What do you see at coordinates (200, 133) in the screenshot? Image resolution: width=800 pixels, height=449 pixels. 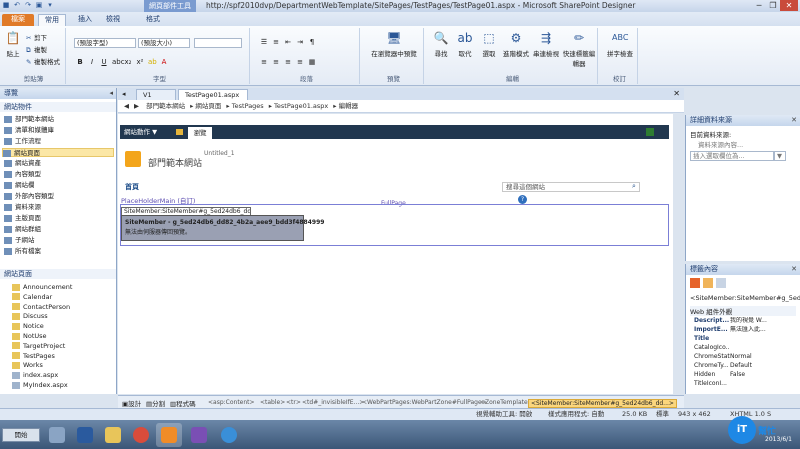 I see `tab-browse: 瀏覽` at bounding box center [200, 133].